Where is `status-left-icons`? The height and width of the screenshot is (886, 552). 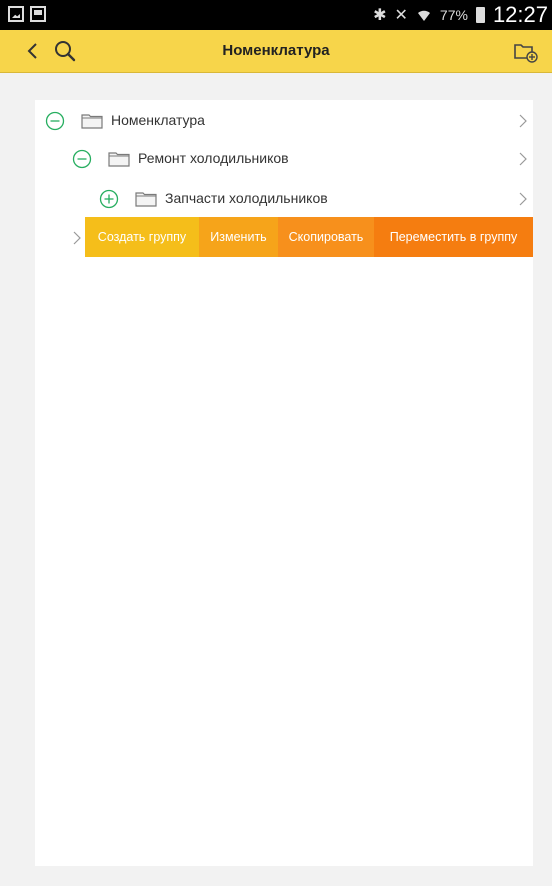
status-left-icons is located at coordinates (27, 14).